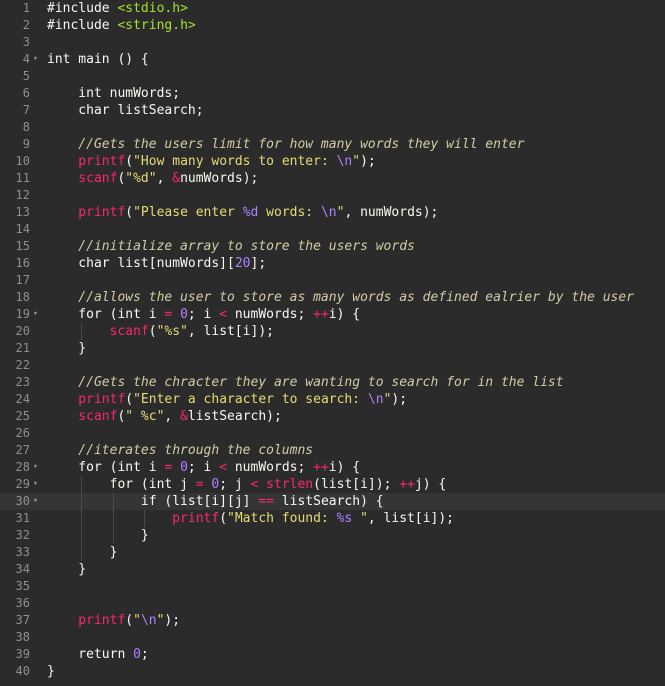 The image size is (665, 686). What do you see at coordinates (223, 467) in the screenshot?
I see `code-token: <` at bounding box center [223, 467].